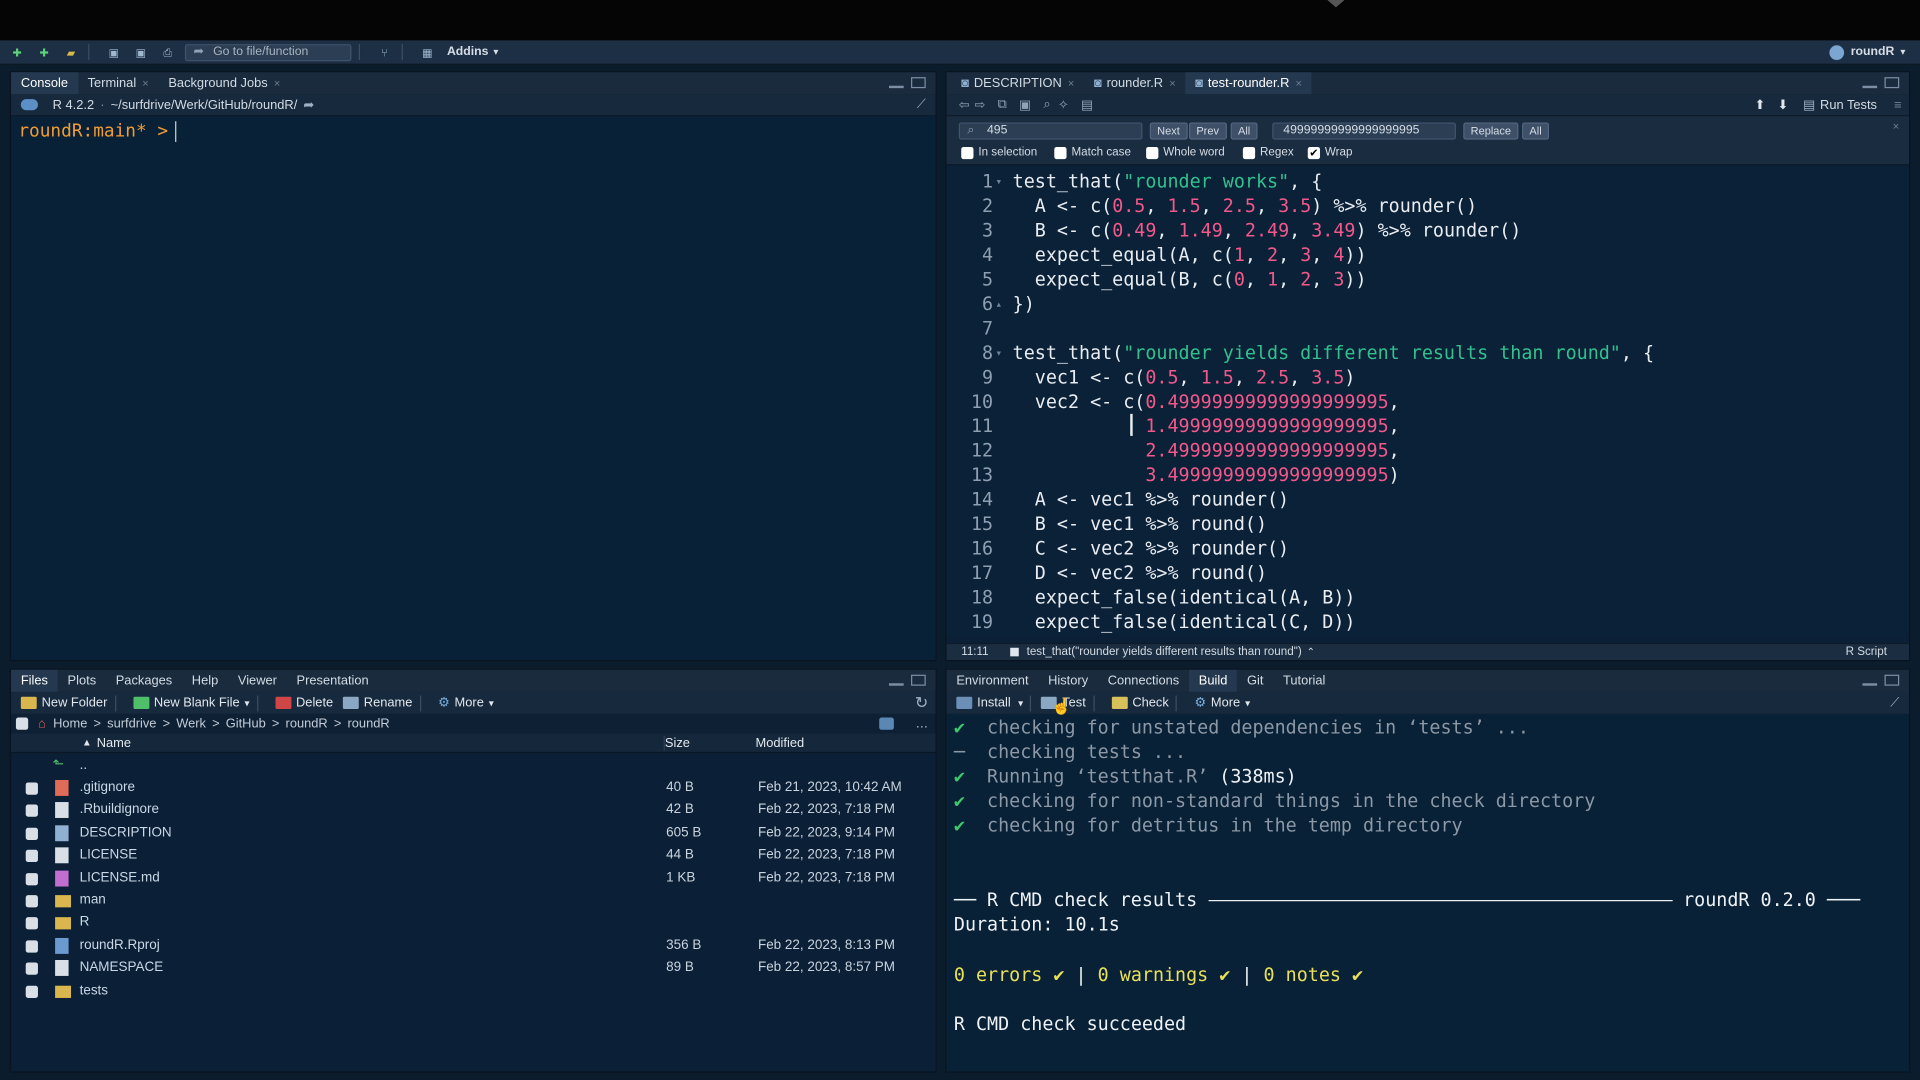 This screenshot has height=1080, width=1920. Describe the element at coordinates (1491, 131) in the screenshot. I see `replace-button: Replace` at that location.